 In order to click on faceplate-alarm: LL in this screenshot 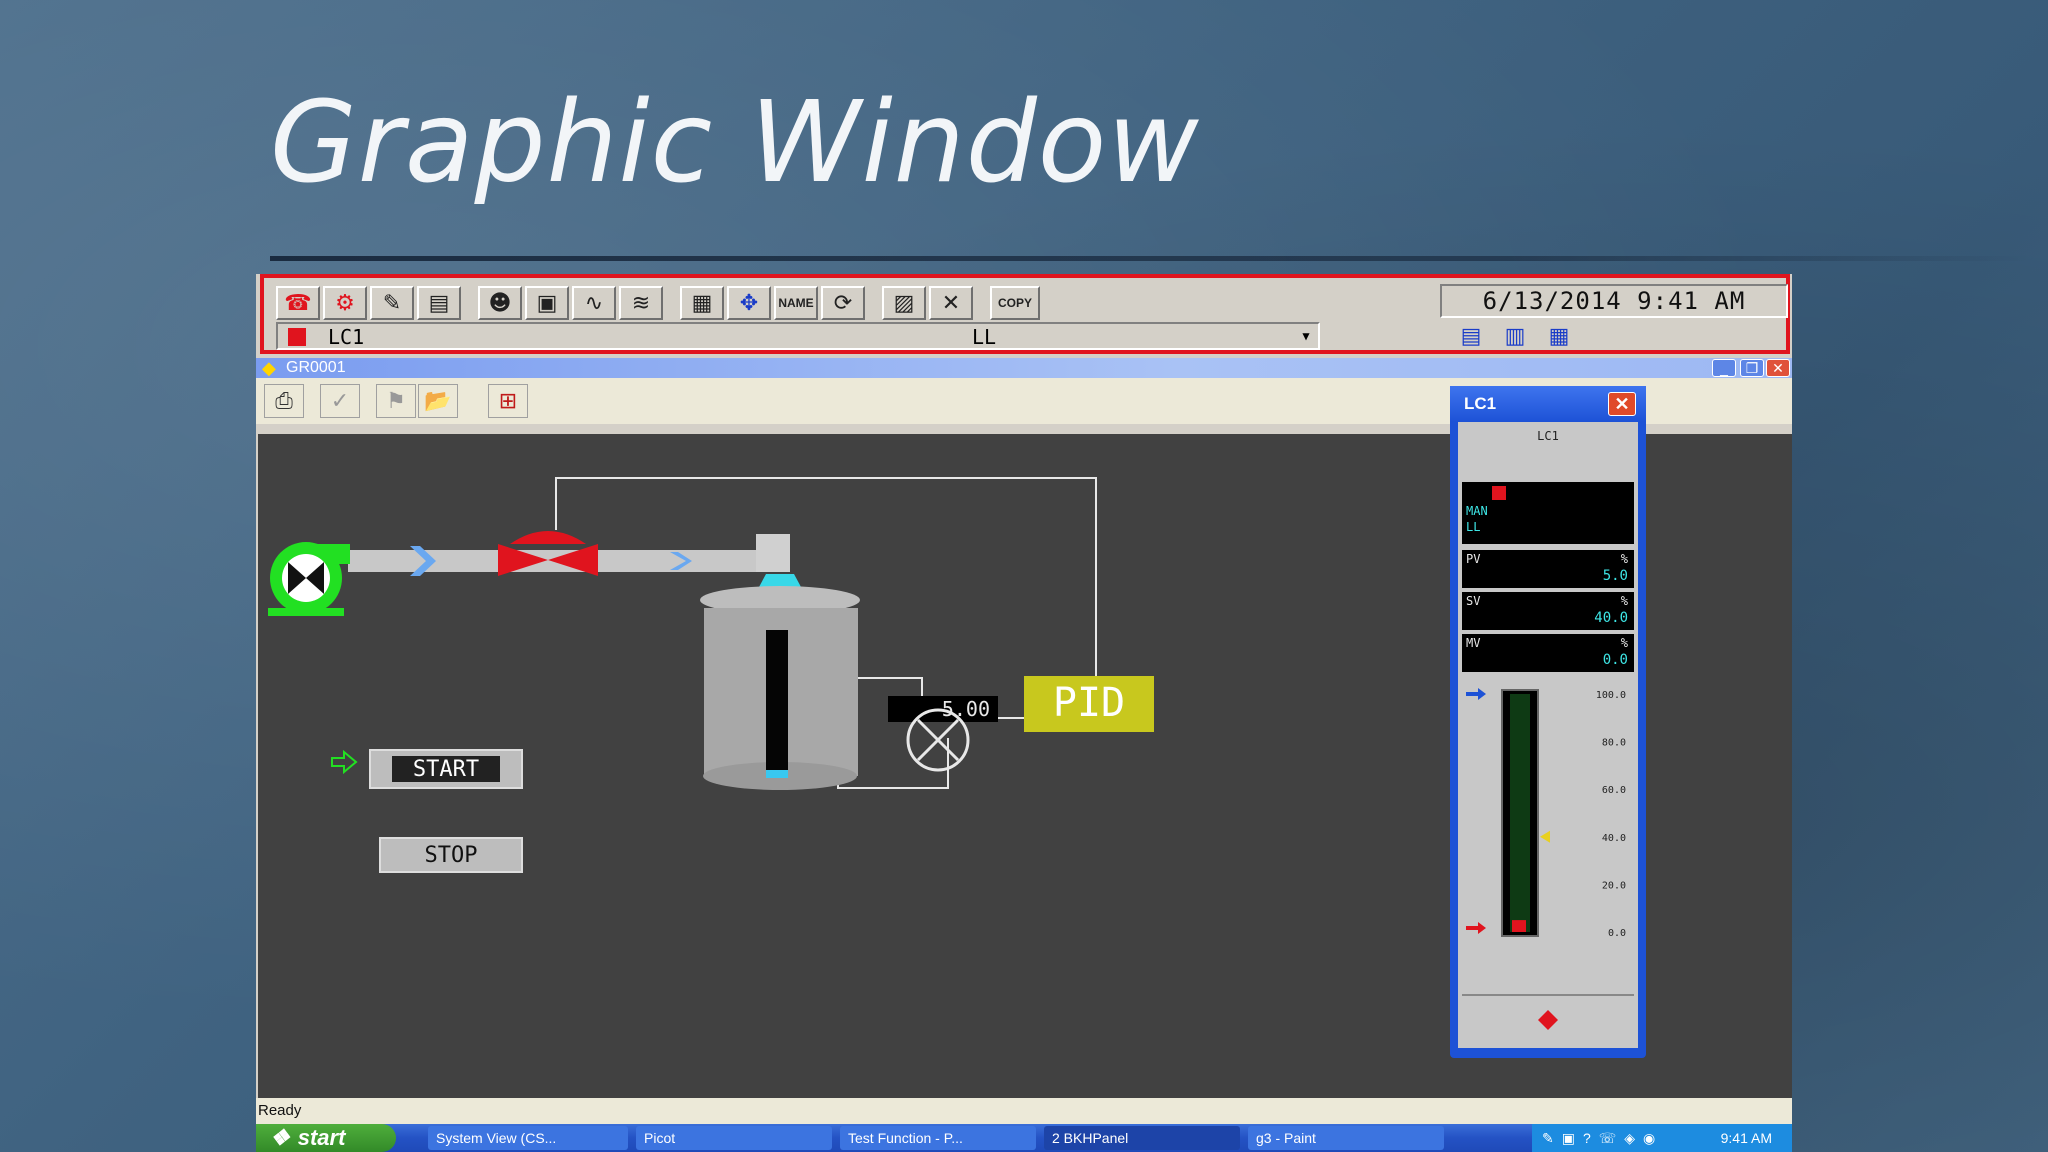, I will do `click(1473, 527)`.